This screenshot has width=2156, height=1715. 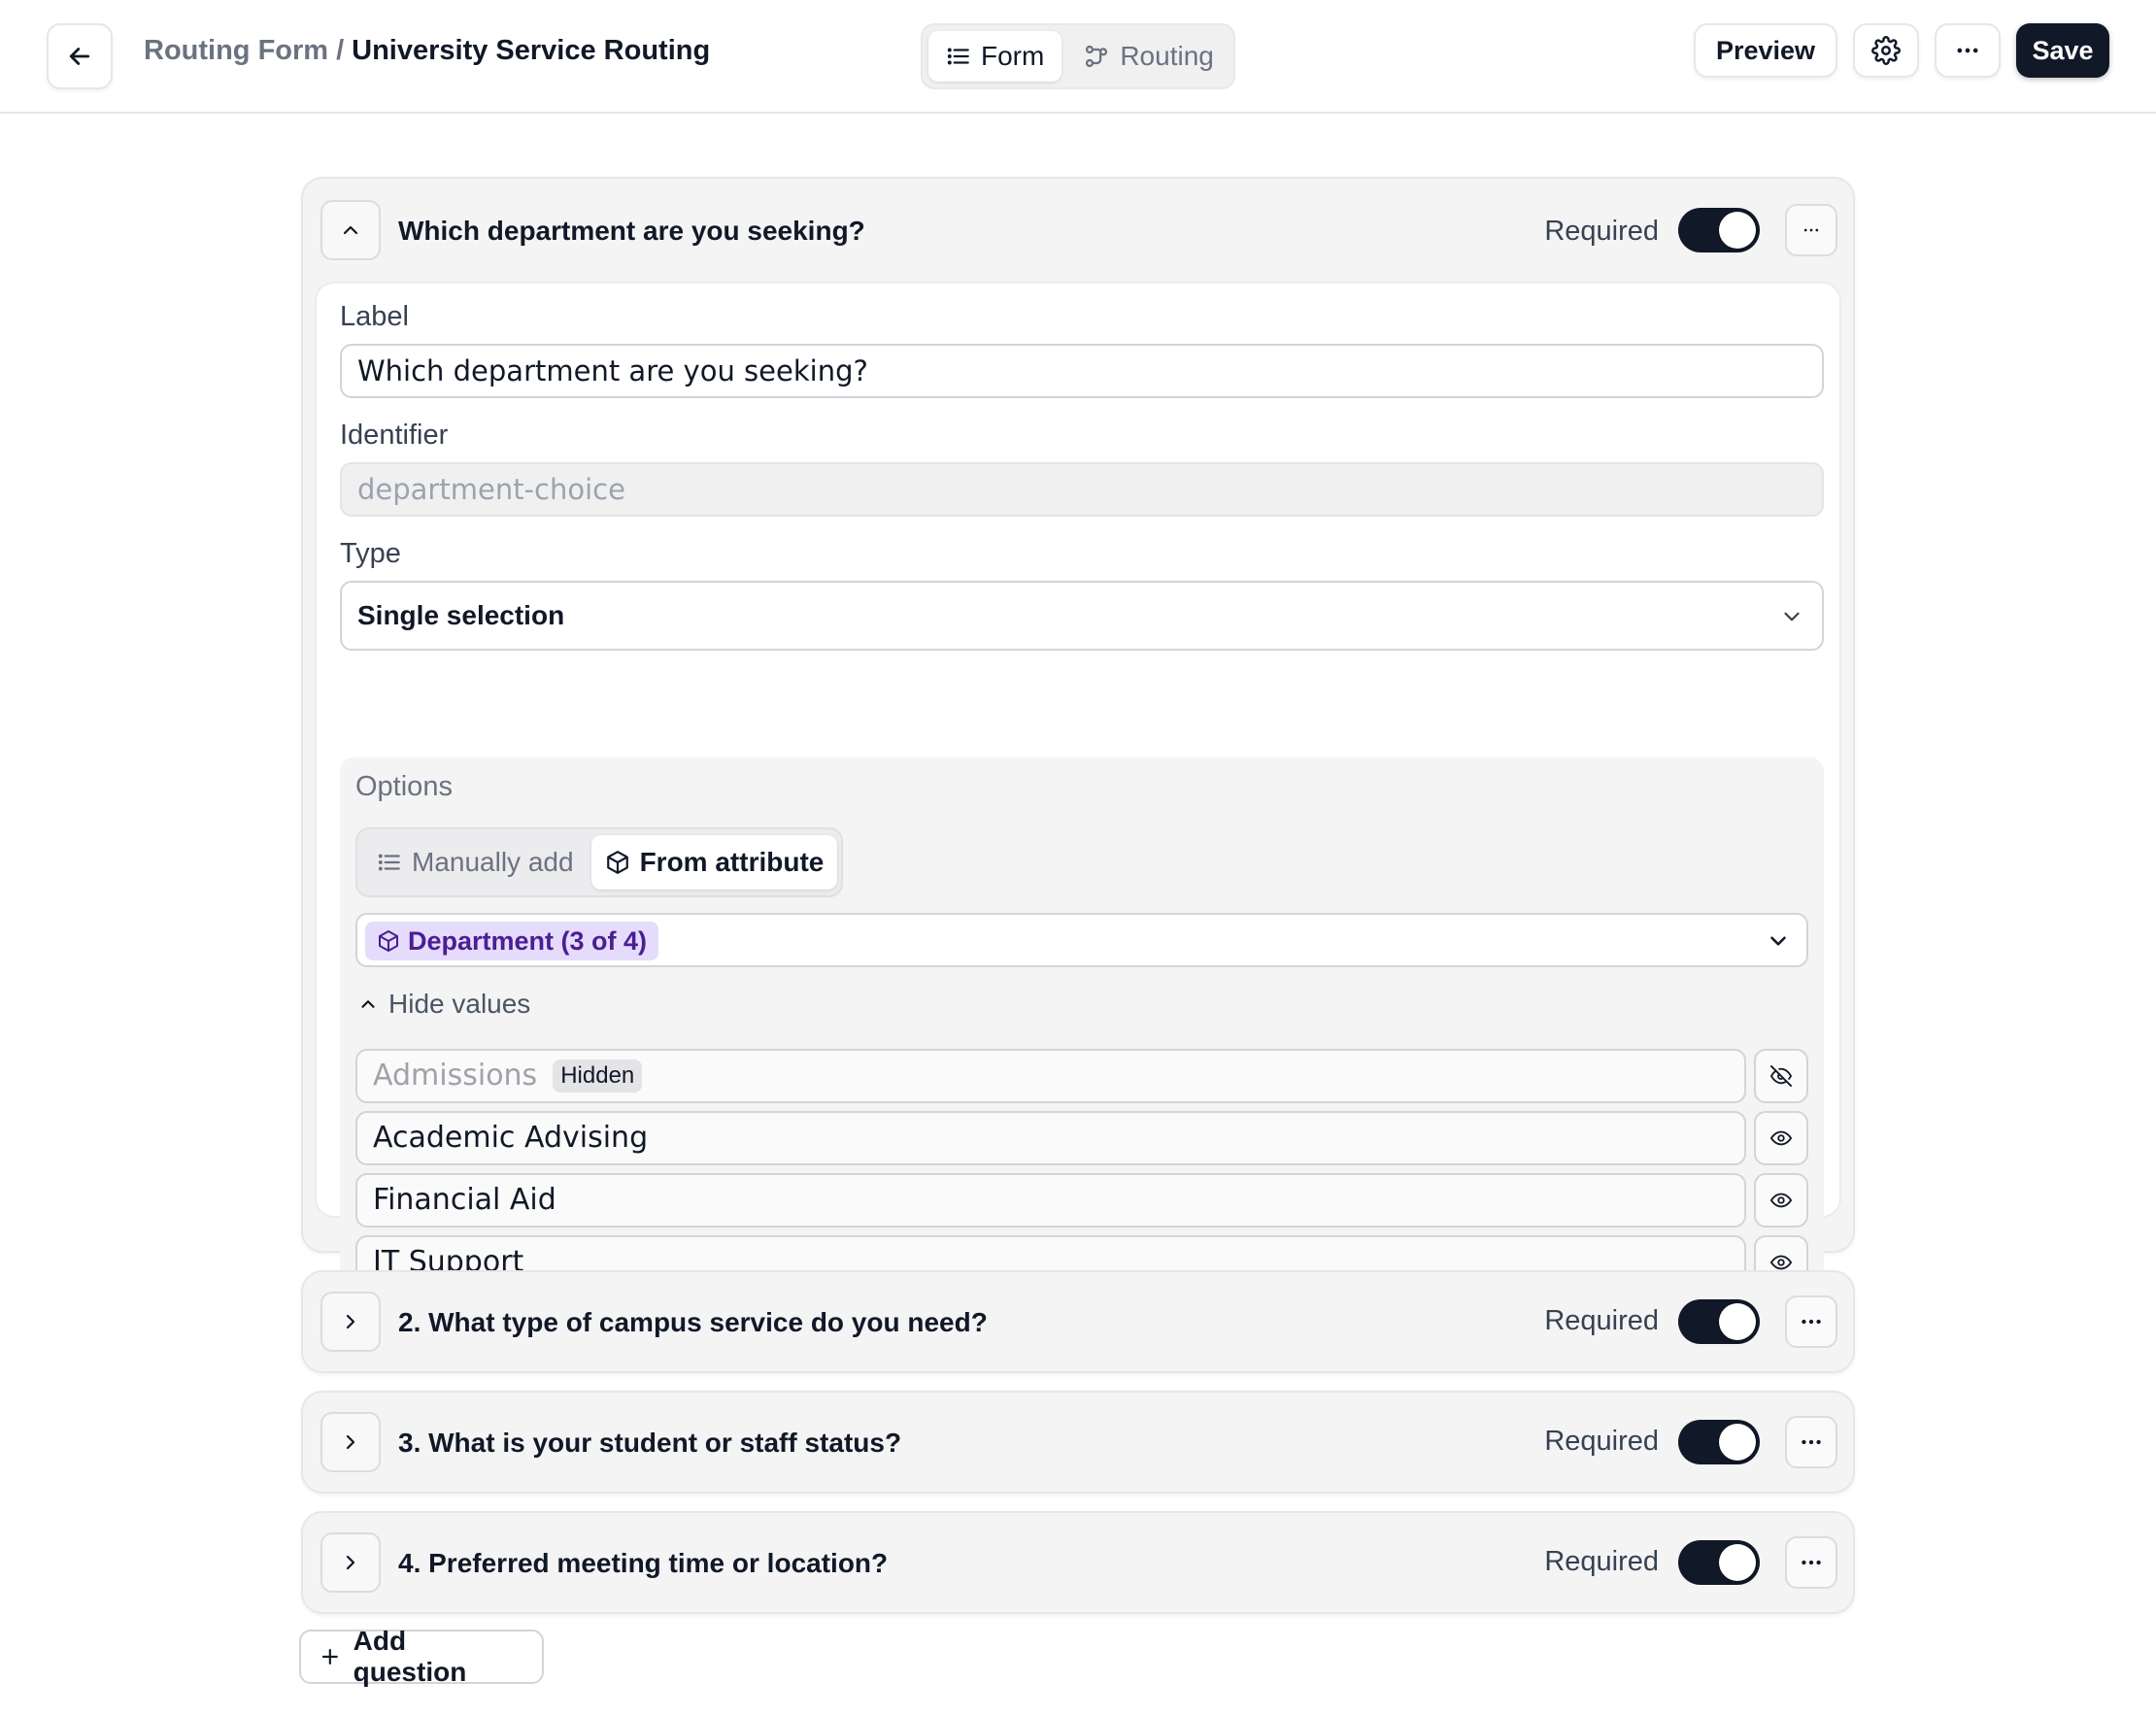 I want to click on breadcrumb-current: University Service Routing, so click(x=531, y=50).